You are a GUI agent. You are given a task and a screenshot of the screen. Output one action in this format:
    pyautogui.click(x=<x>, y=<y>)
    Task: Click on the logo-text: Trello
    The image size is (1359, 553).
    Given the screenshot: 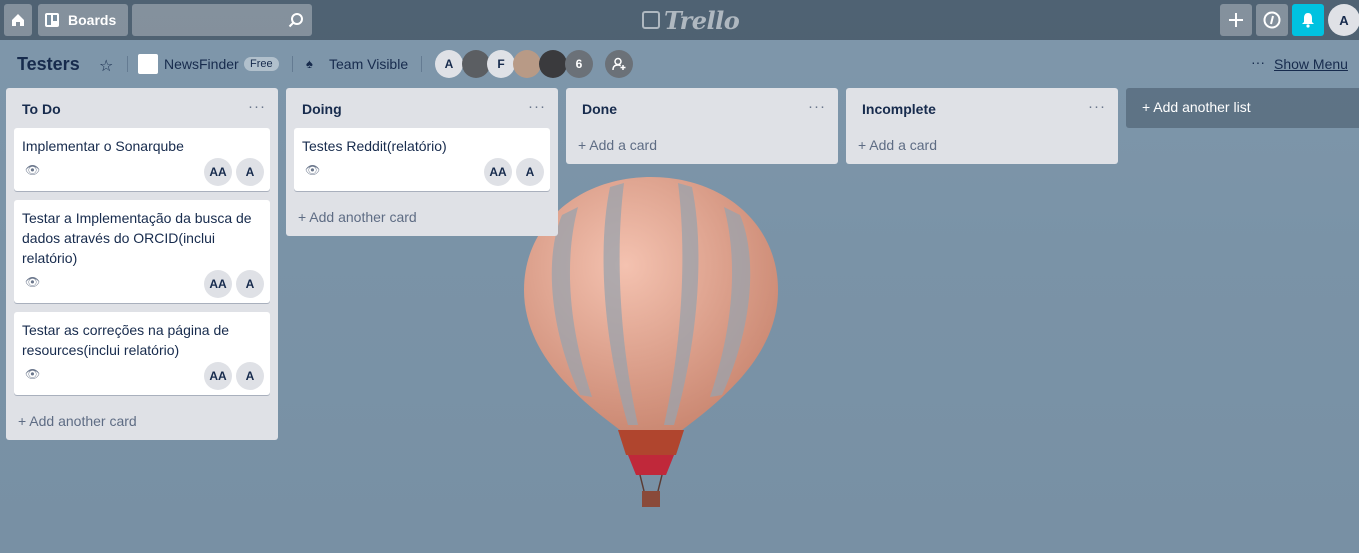 What is the action you would take?
    pyautogui.click(x=702, y=20)
    